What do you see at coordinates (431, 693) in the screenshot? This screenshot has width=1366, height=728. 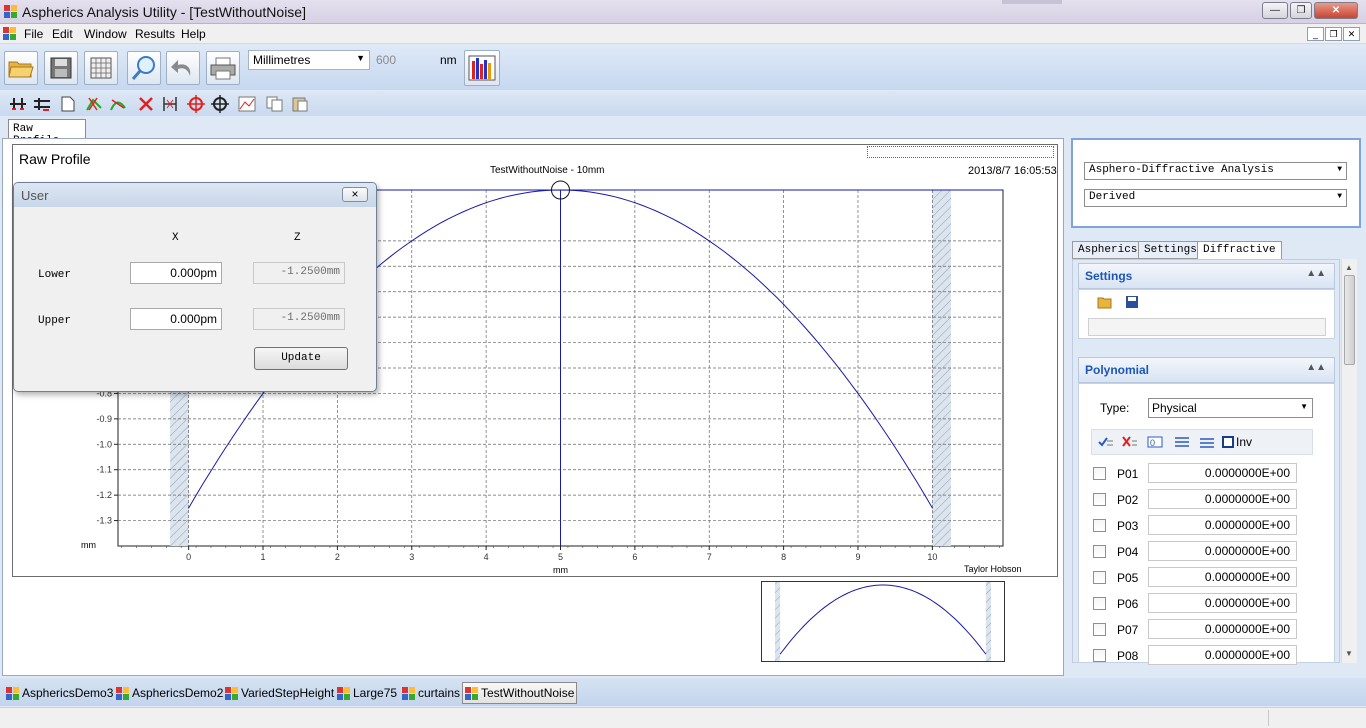 I see `doc-tab-curtains: curtains` at bounding box center [431, 693].